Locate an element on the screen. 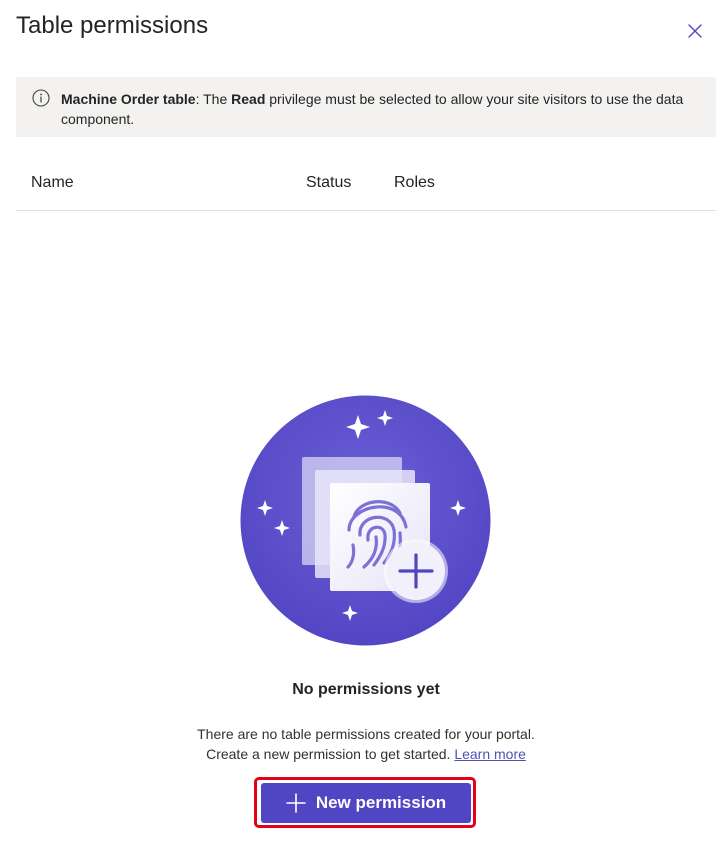 The height and width of the screenshot is (862, 722). empty-state-title: No permissions yet is located at coordinates (366, 689).